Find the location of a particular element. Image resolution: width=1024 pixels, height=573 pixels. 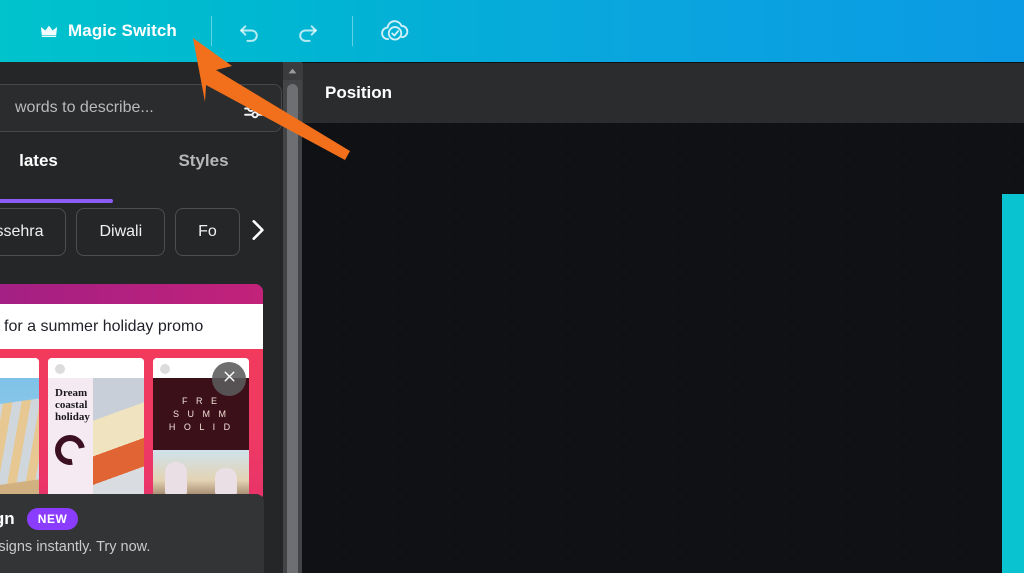

chip-dussehra: Dussehra is located at coordinates (33, 232).